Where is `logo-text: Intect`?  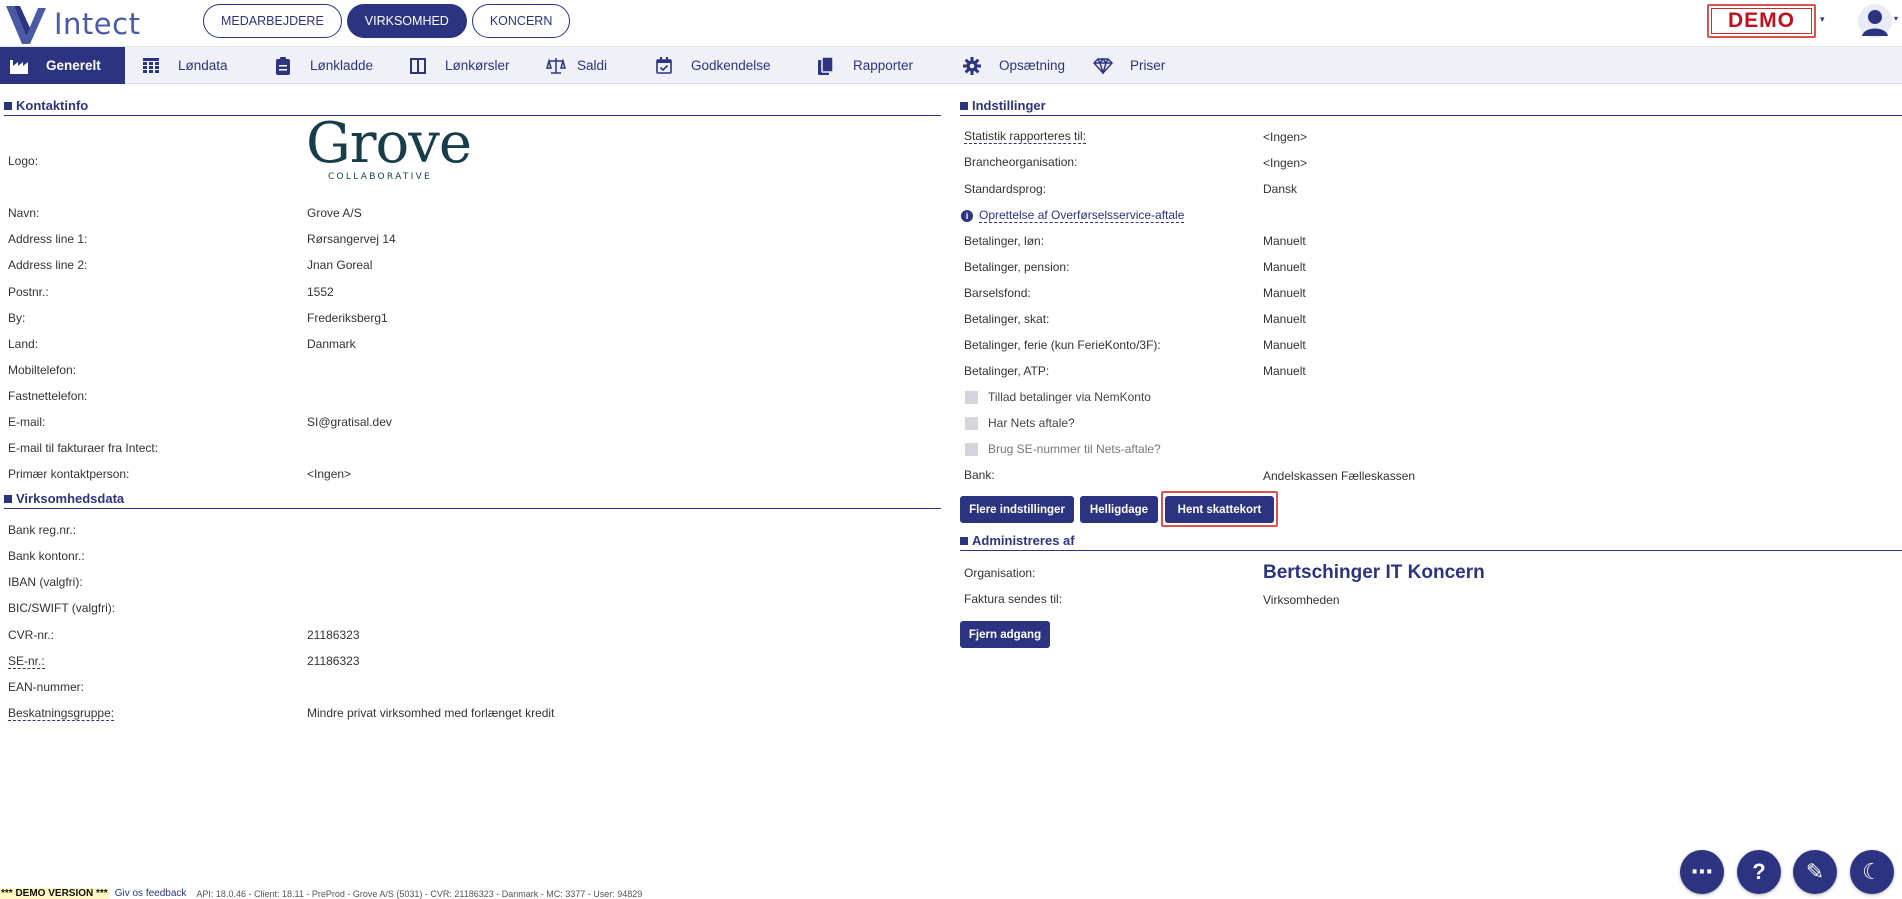
logo-text: Intect is located at coordinates (97, 24).